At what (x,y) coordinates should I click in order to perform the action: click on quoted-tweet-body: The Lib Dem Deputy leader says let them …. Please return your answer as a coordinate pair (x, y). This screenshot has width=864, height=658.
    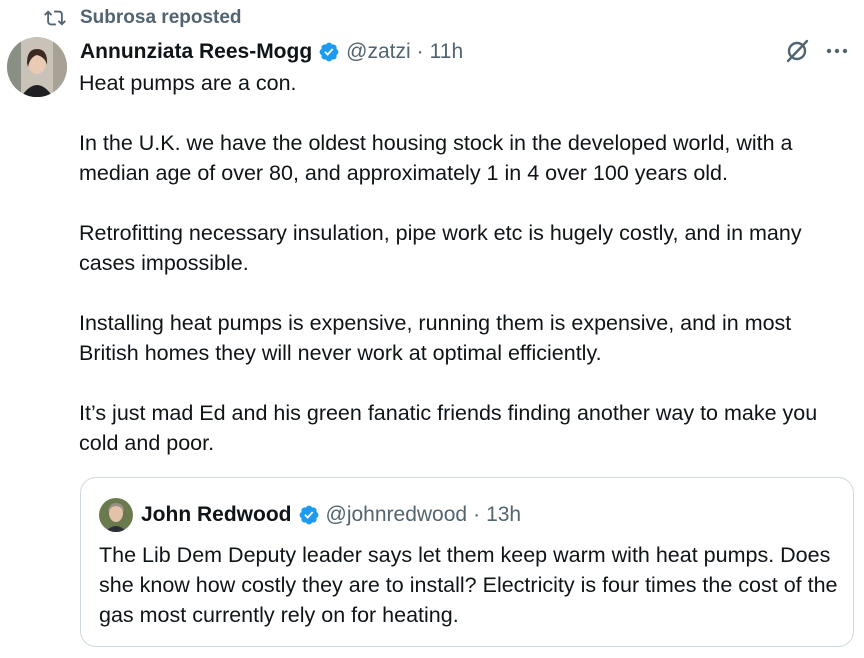
    Looking at the image, I should click on (468, 585).